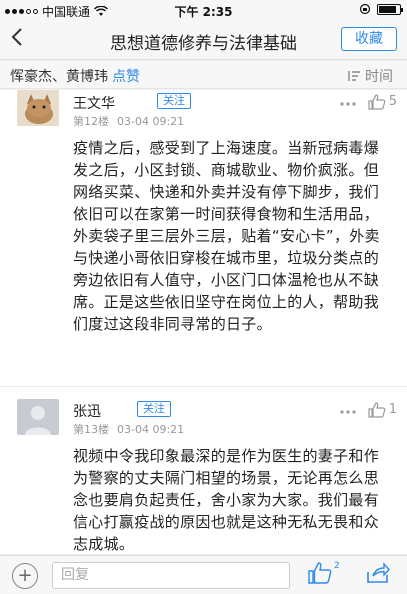 This screenshot has width=407, height=594. What do you see at coordinates (390, 9) in the screenshot?
I see `battery-icon` at bounding box center [390, 9].